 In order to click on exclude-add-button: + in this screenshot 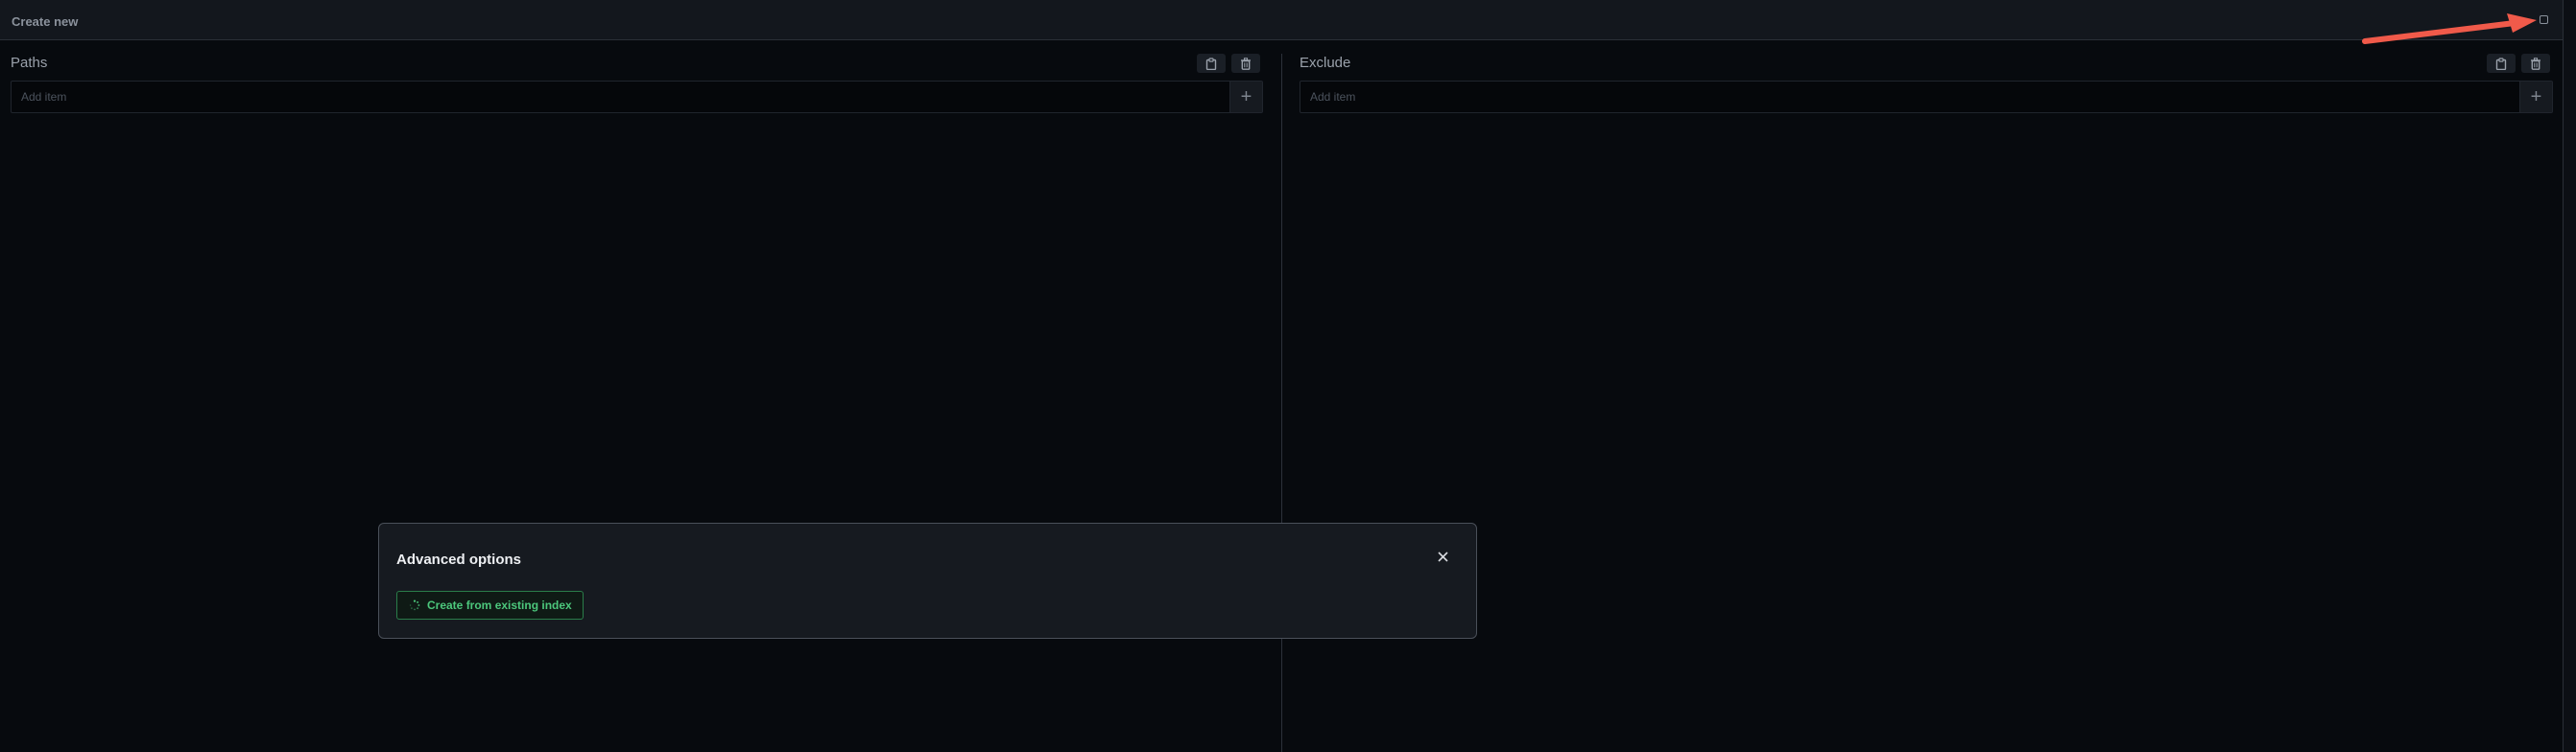, I will do `click(2535, 97)`.